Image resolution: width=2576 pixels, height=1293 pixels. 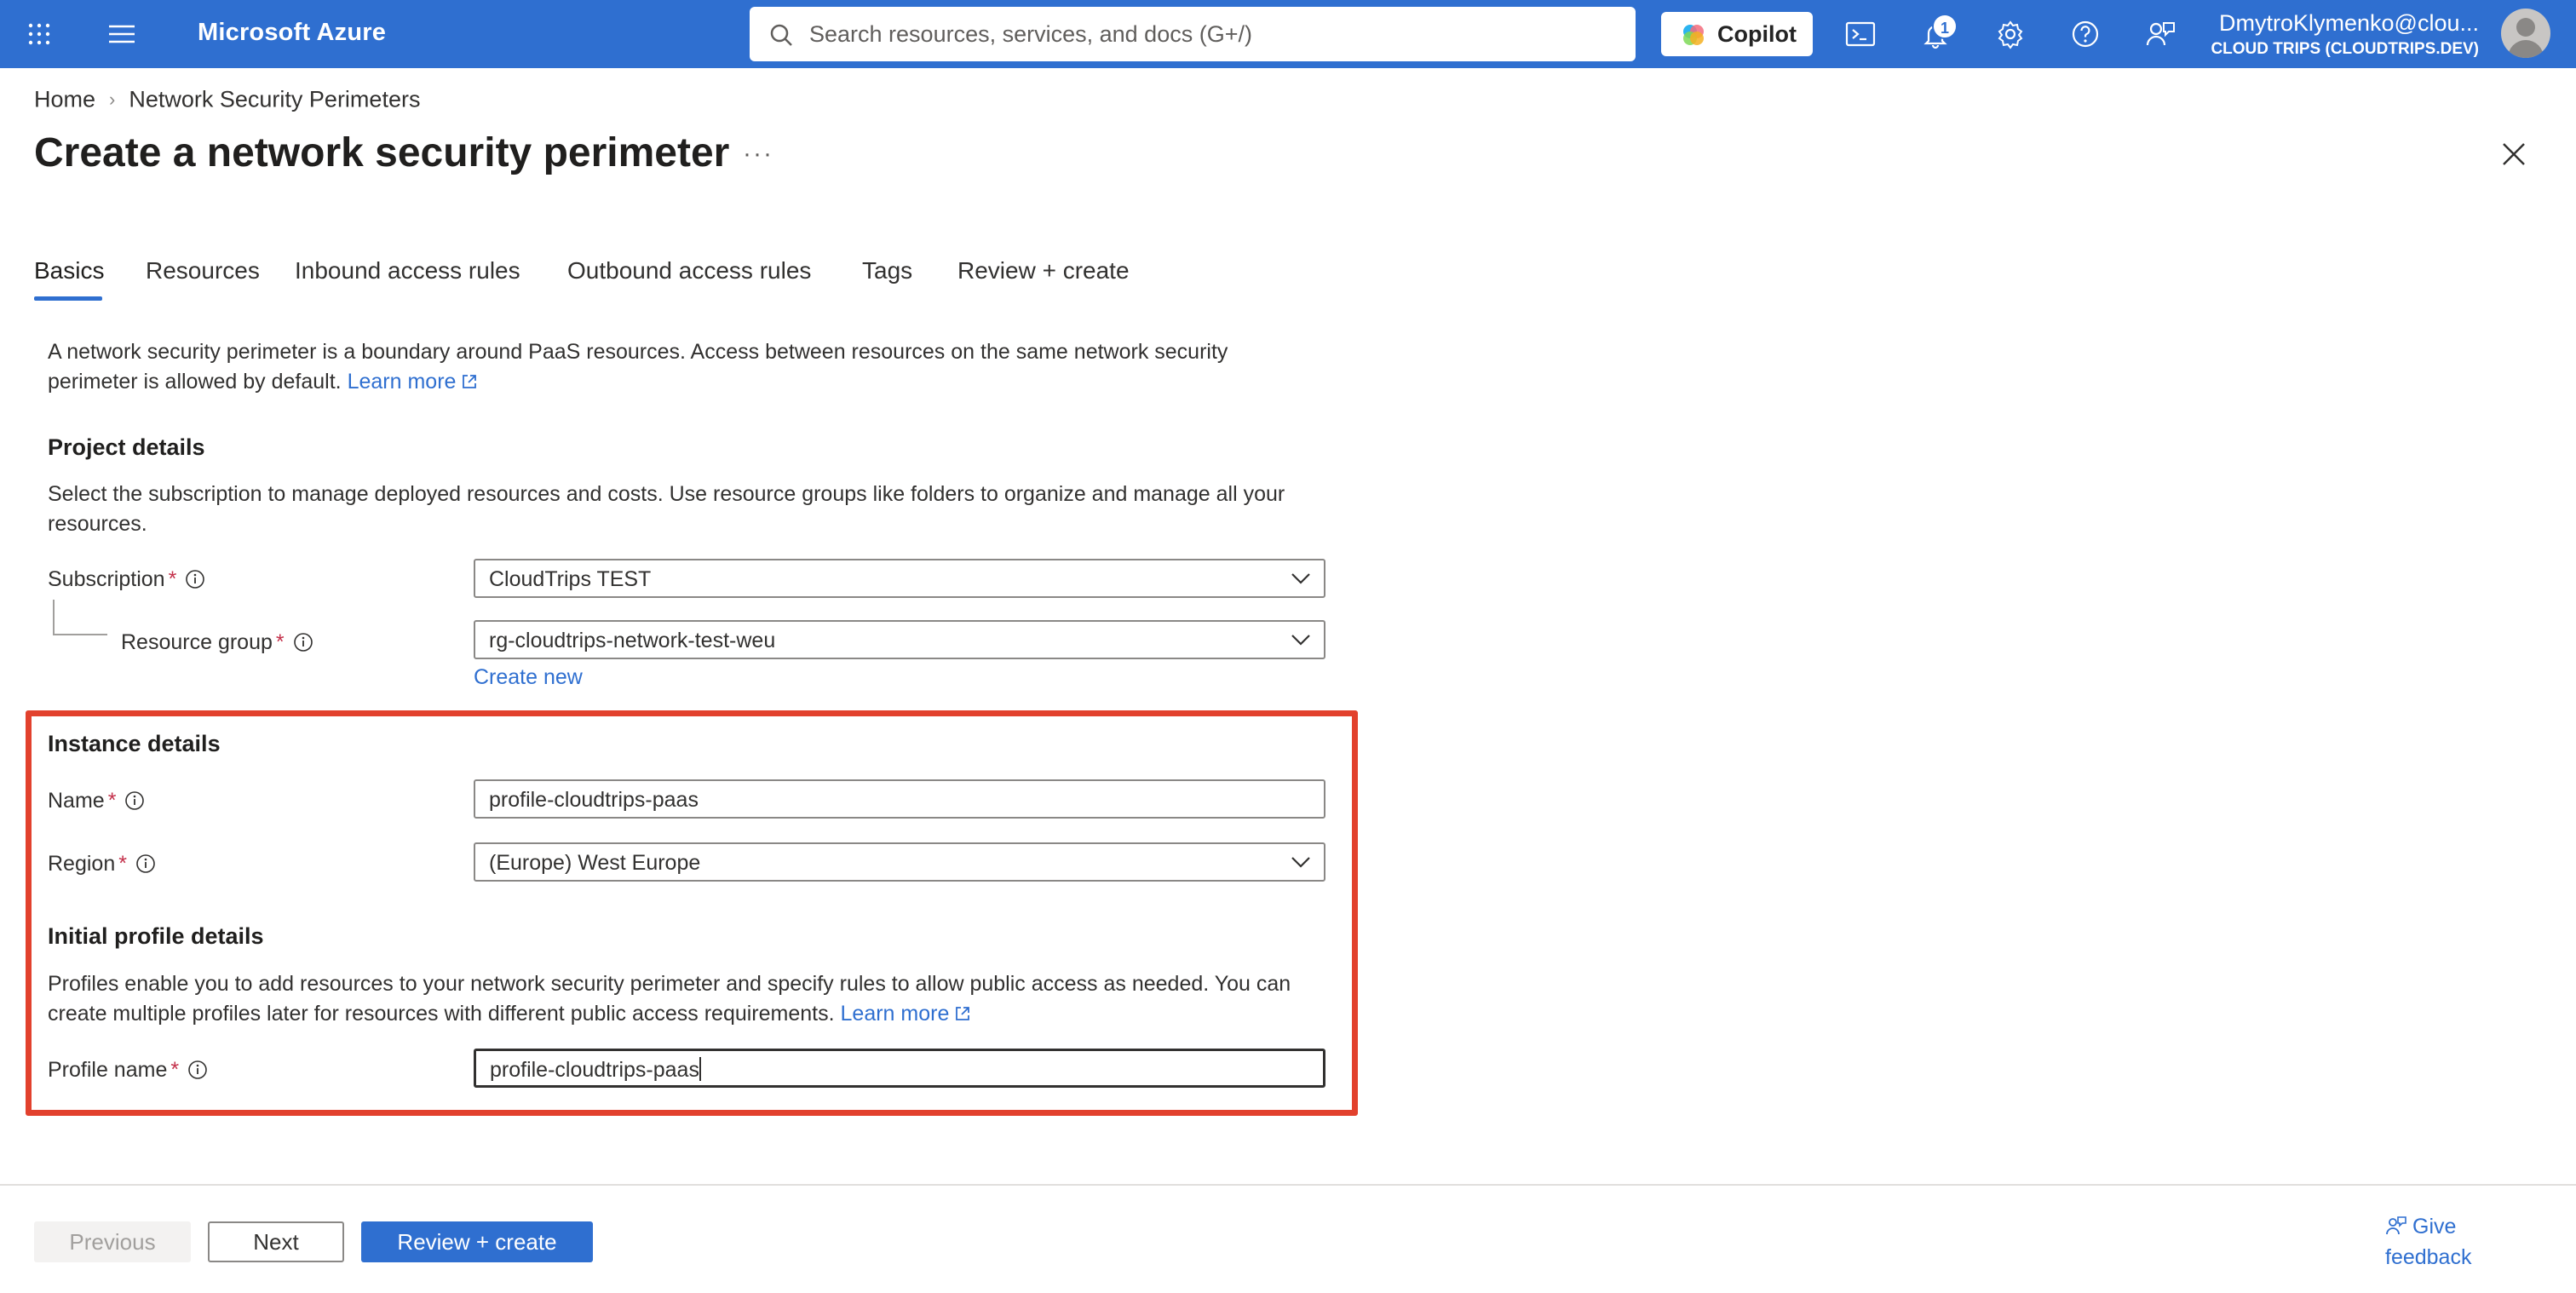 What do you see at coordinates (758, 154) in the screenshot?
I see `more-options-icon: ···` at bounding box center [758, 154].